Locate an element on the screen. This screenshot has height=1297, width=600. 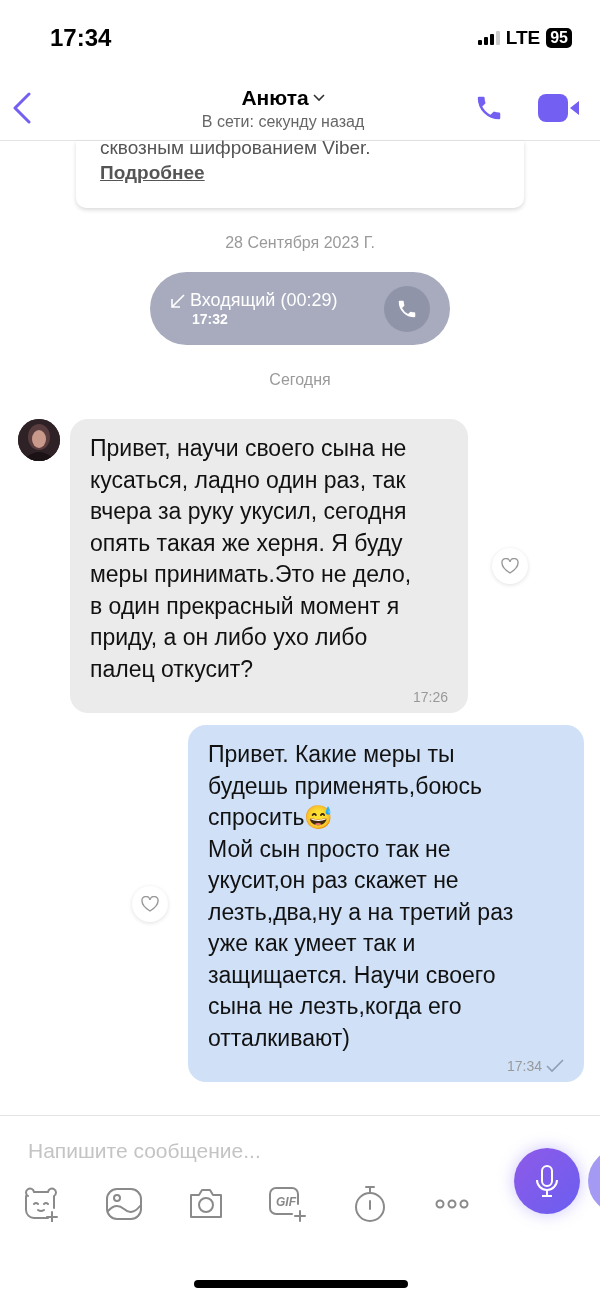
gif-frame-icon is located at coordinates (288, 1204).